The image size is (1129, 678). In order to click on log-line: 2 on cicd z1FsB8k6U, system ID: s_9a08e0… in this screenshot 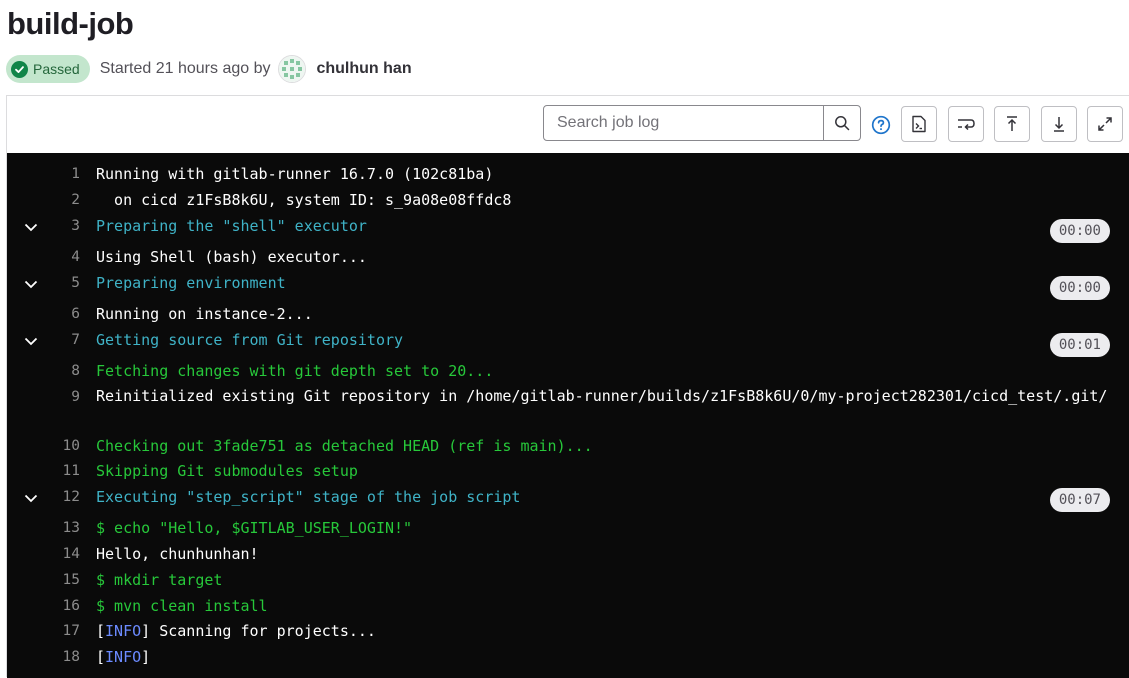, I will do `click(568, 201)`.